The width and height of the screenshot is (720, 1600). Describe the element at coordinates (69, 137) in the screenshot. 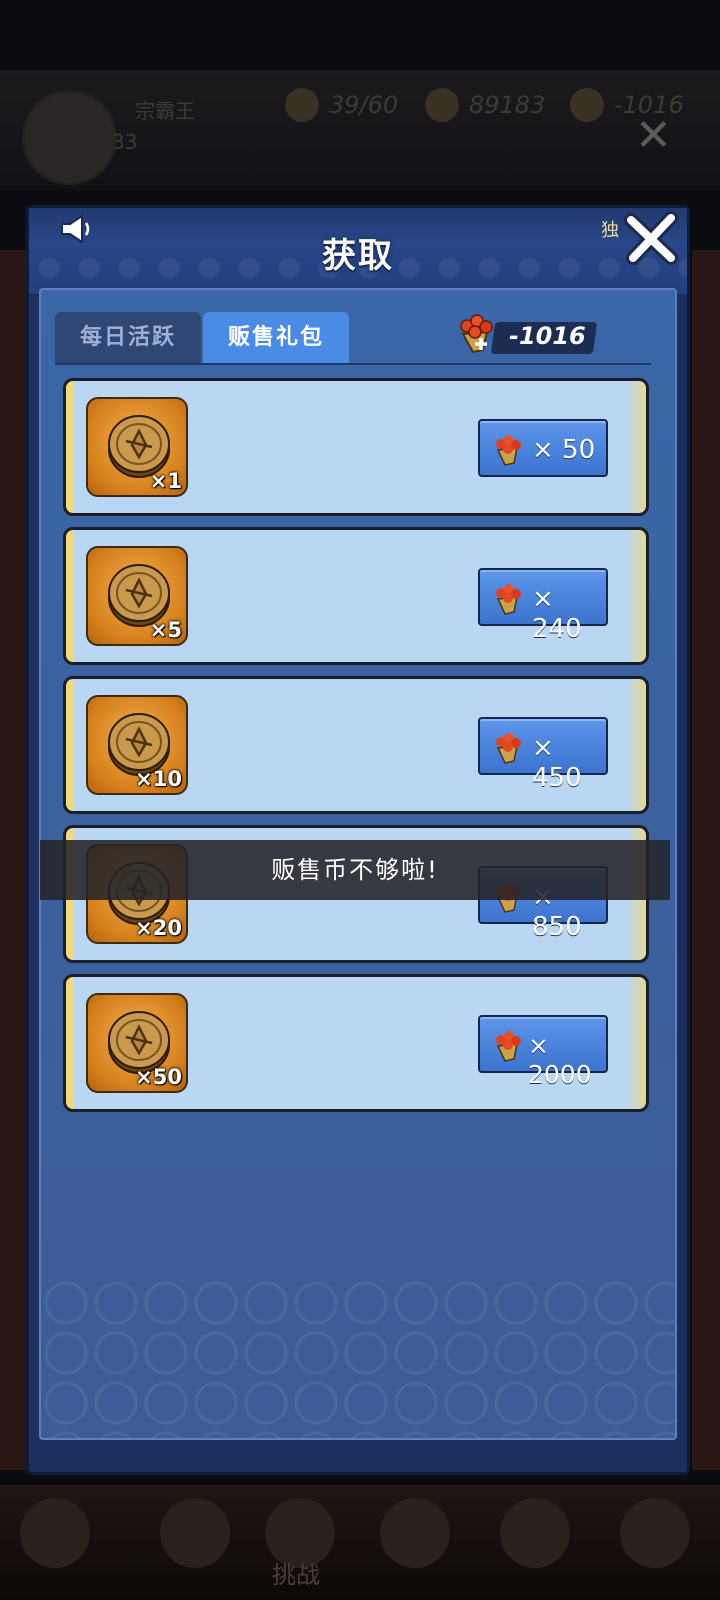

I see `background-avatar` at that location.